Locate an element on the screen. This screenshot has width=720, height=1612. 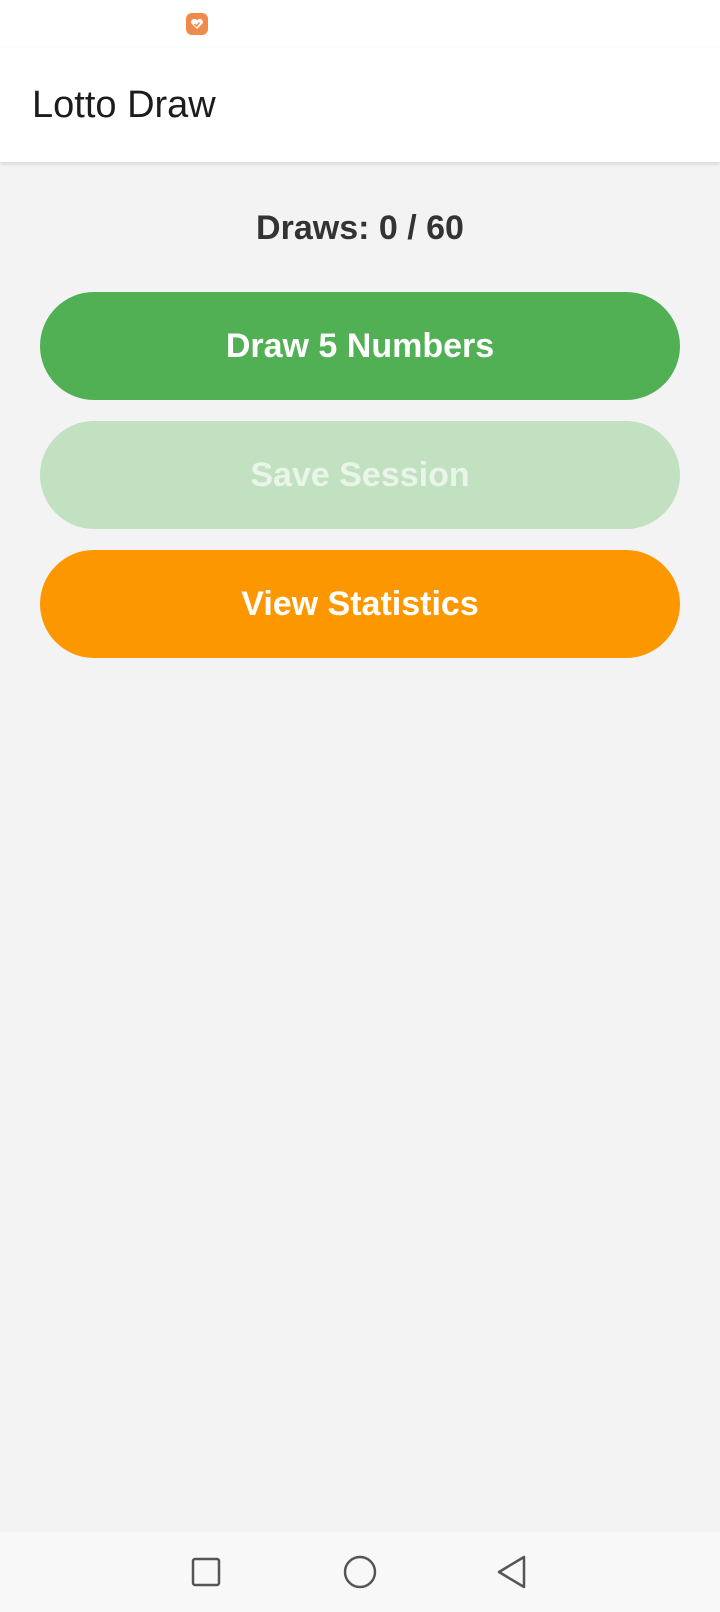
recents-icon is located at coordinates (206, 1572).